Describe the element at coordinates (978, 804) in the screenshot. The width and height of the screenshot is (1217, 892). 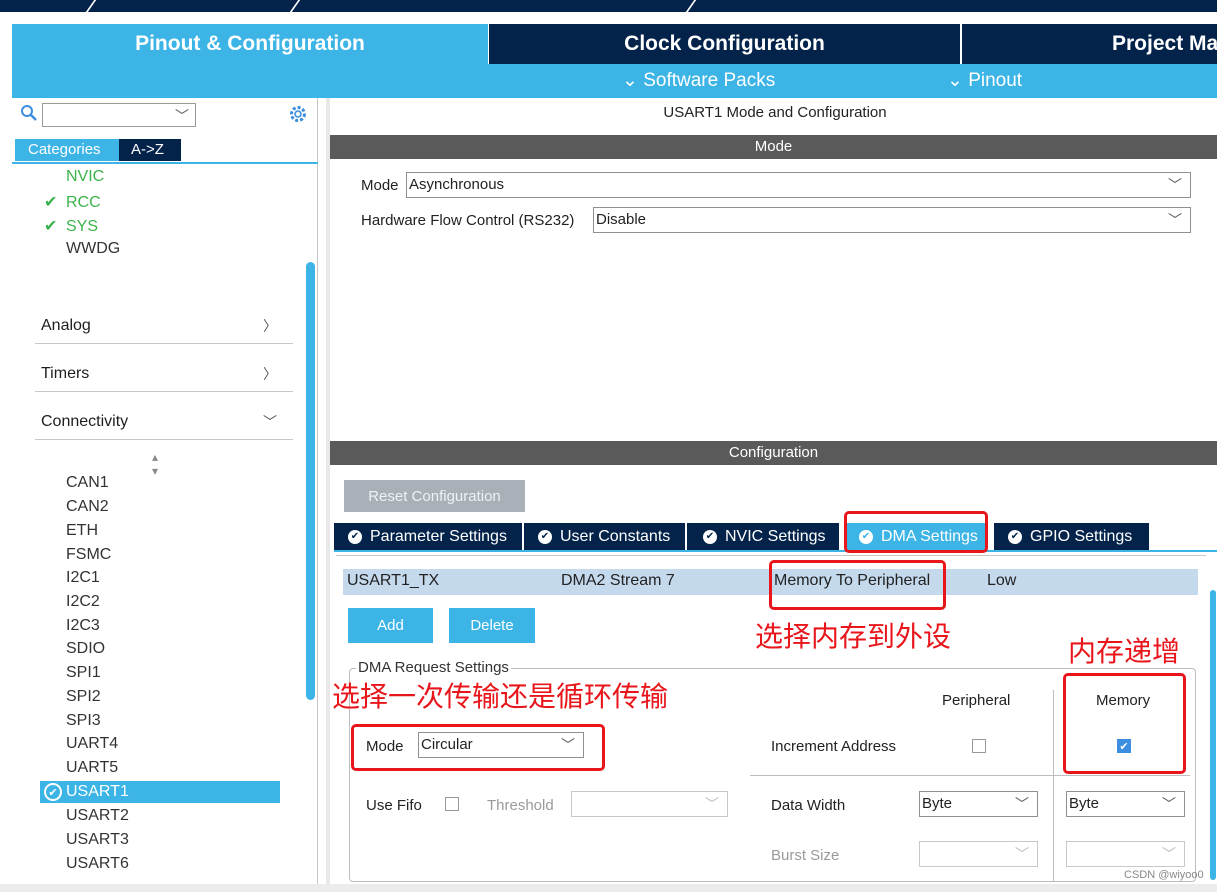
I see `peripheral-data-width-select: Byte ﹀` at that location.